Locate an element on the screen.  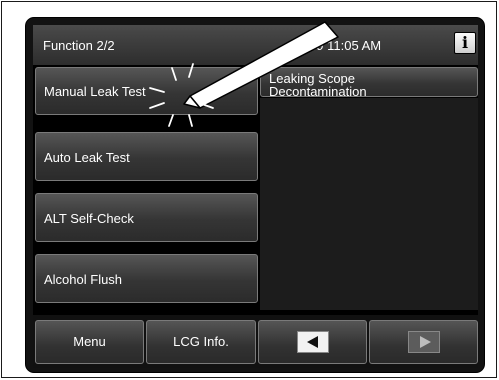
header-bar: Function 2/2 07/09 11:05 AM i is located at coordinates (255, 45).